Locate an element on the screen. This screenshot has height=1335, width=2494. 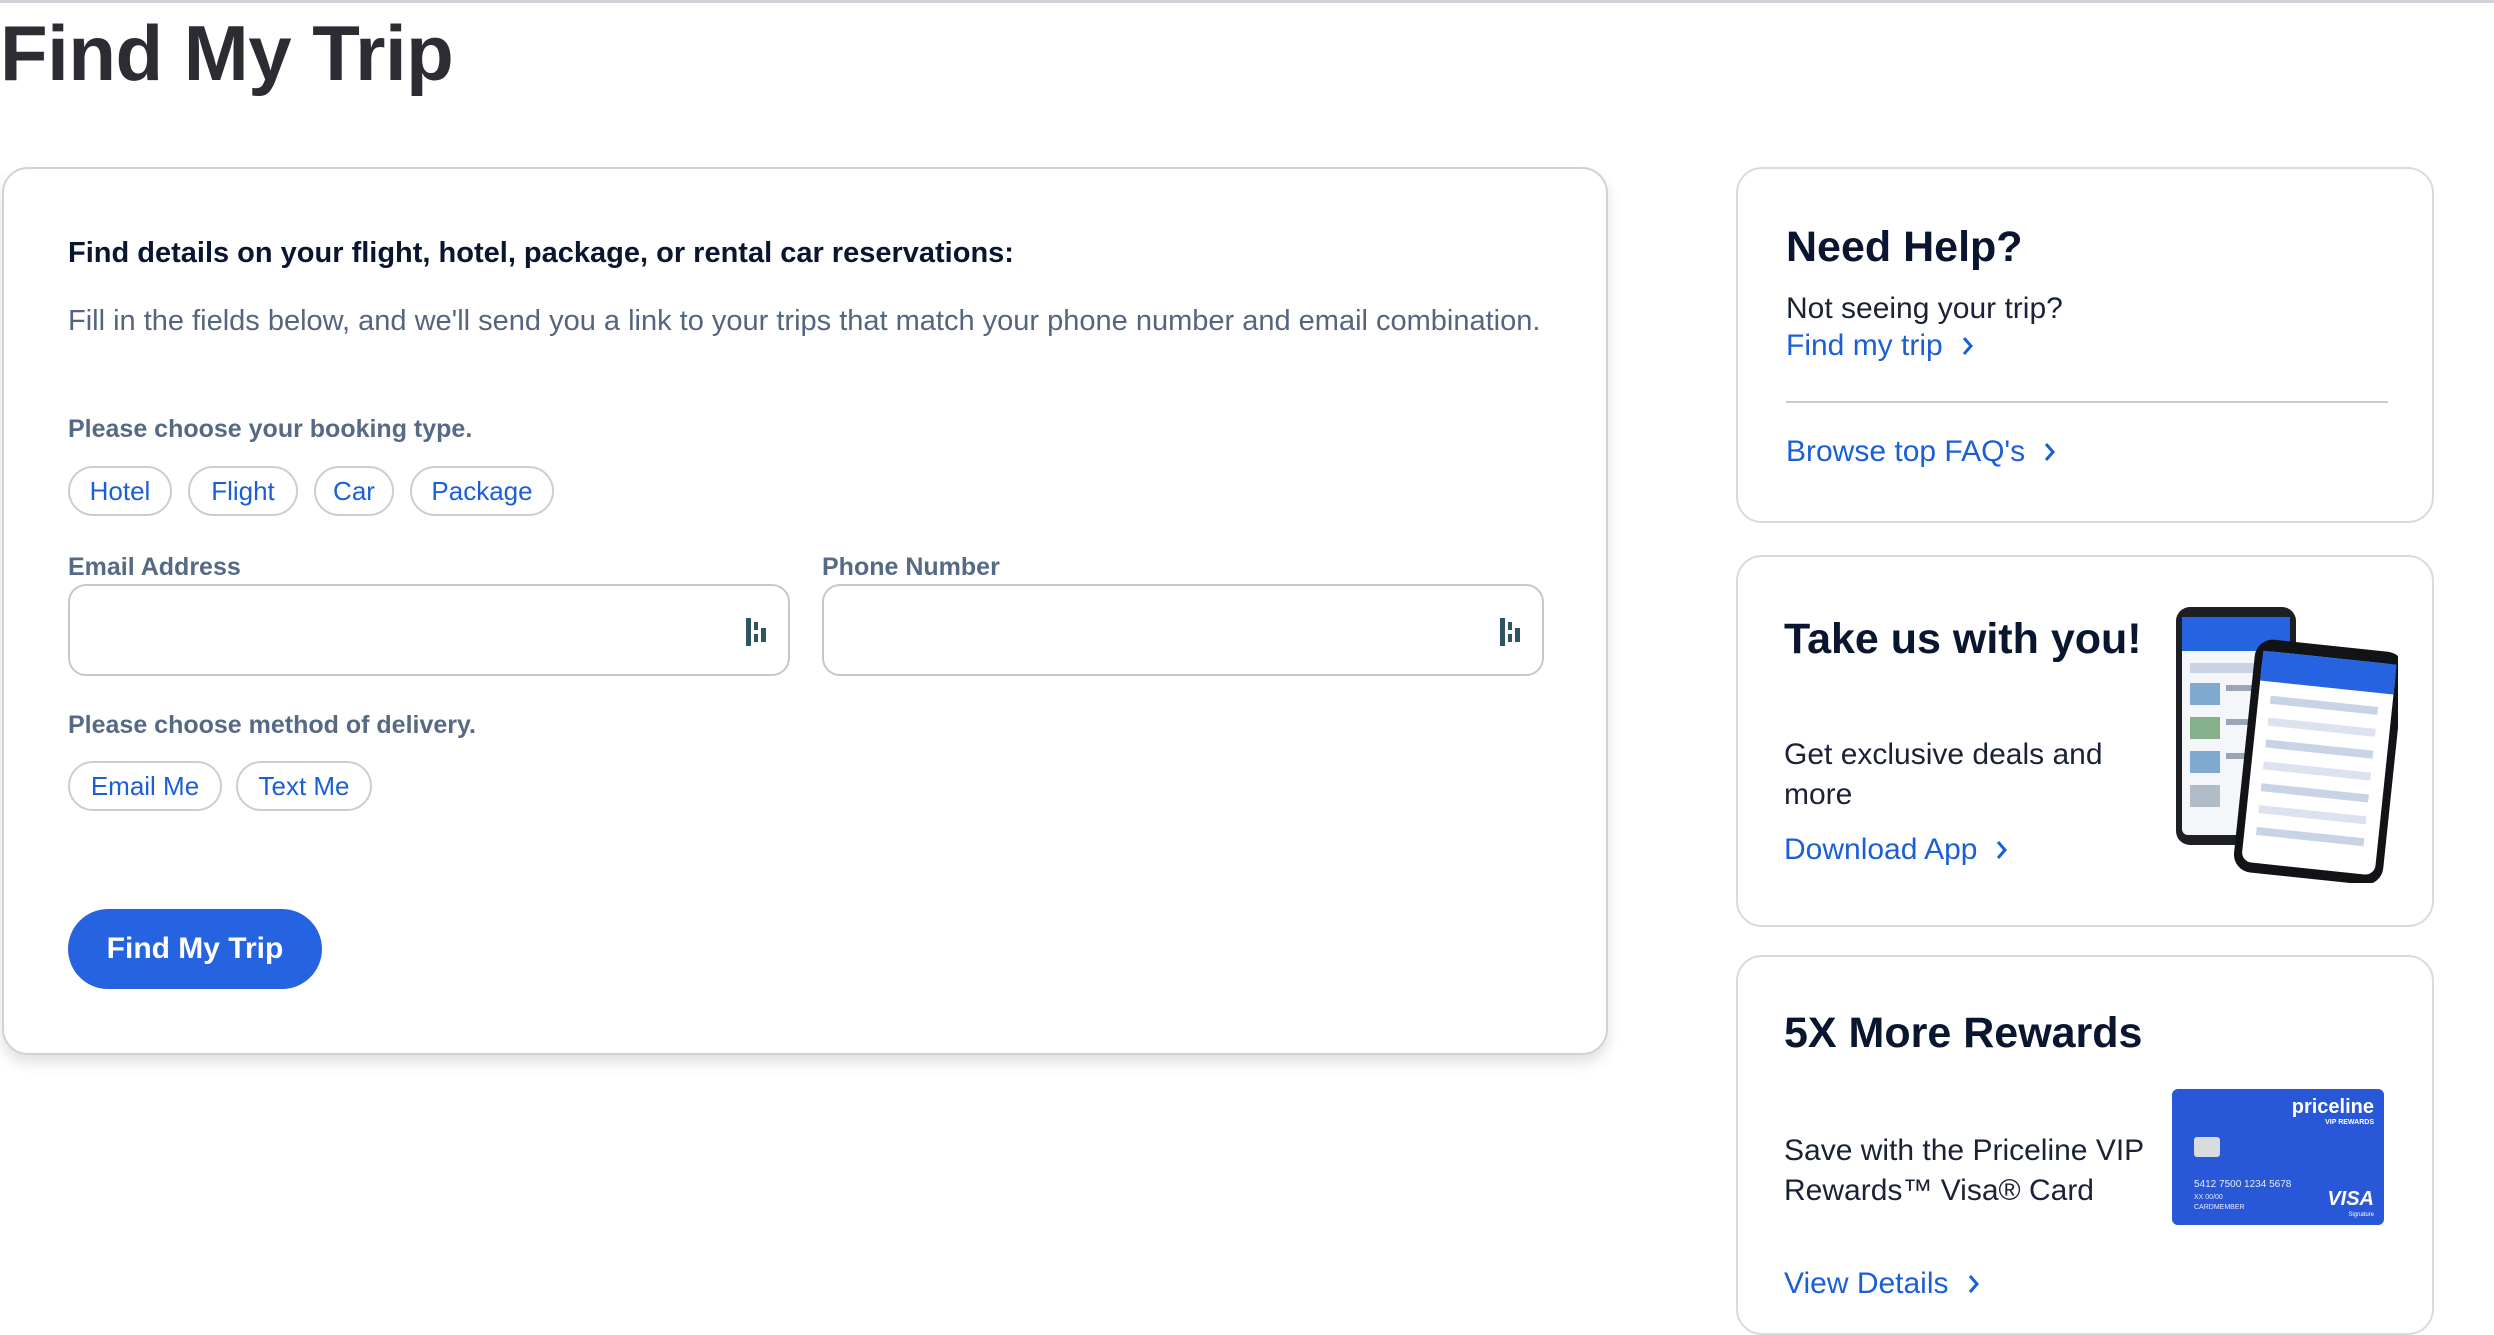
app-promo-text: Get exclusive deals and more is located at coordinates (1943, 774).